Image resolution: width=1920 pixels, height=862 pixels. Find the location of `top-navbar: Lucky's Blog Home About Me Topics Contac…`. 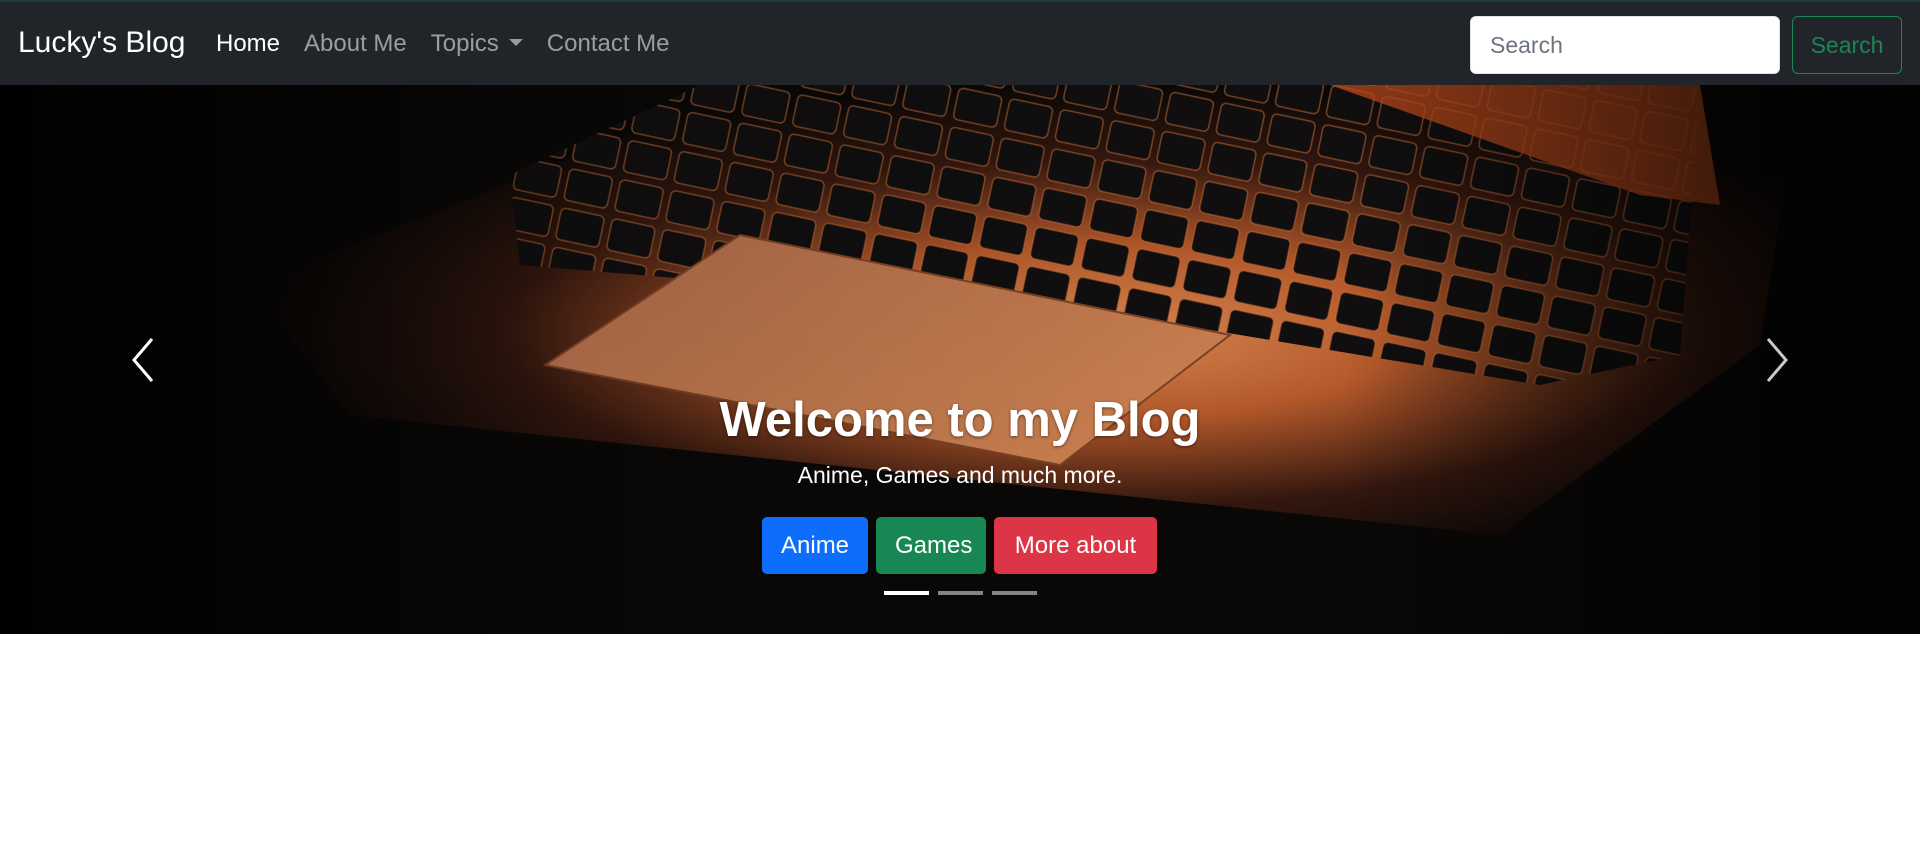

top-navbar: Lucky's Blog Home About Me Topics Contac… is located at coordinates (960, 42).